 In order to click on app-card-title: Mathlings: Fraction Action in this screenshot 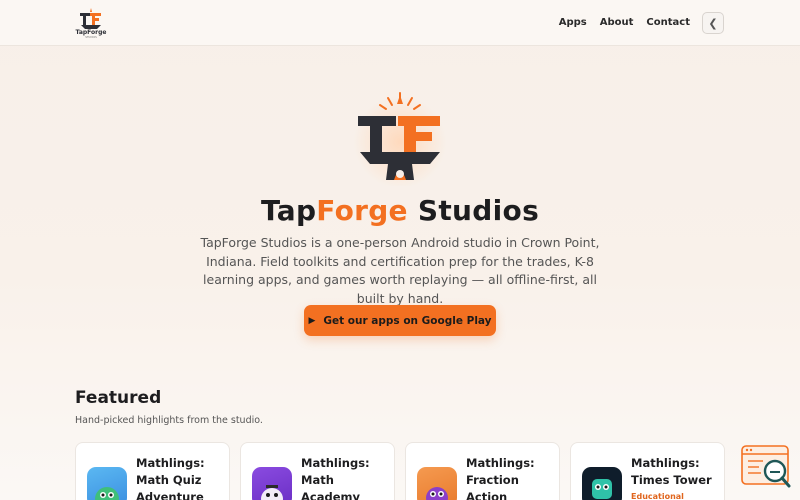, I will do `click(500, 478)`.